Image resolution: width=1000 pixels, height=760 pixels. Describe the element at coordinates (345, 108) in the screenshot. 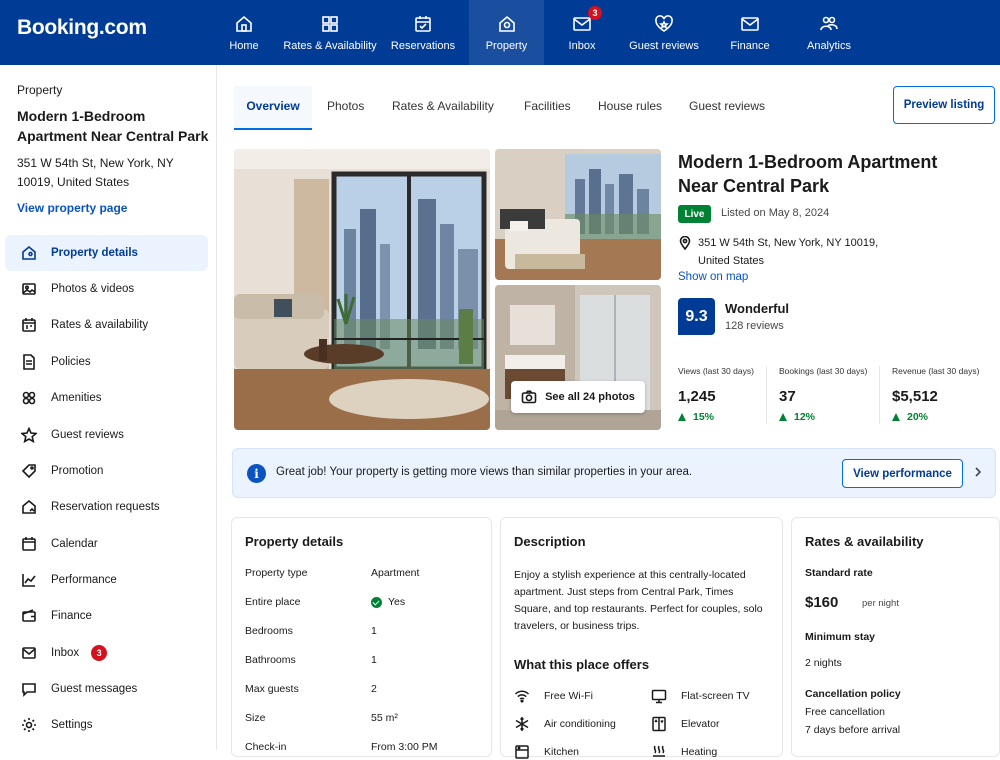

I see `tab-photos: Photos` at that location.